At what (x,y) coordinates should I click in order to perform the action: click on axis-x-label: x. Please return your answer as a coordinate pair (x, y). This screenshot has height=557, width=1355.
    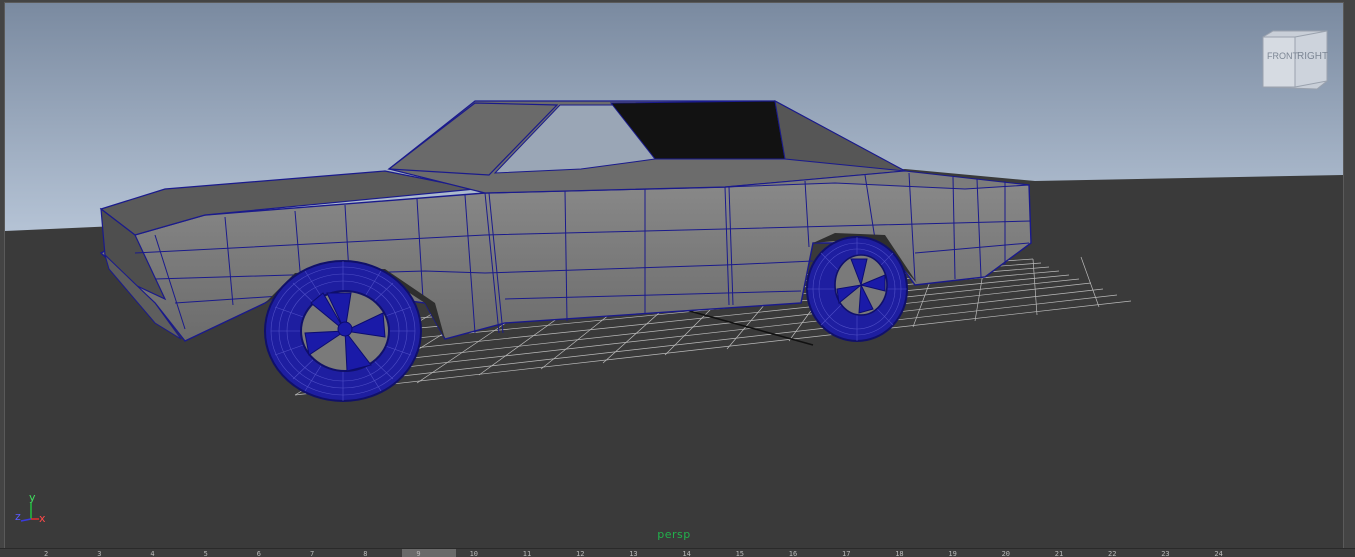
    Looking at the image, I should click on (42, 518).